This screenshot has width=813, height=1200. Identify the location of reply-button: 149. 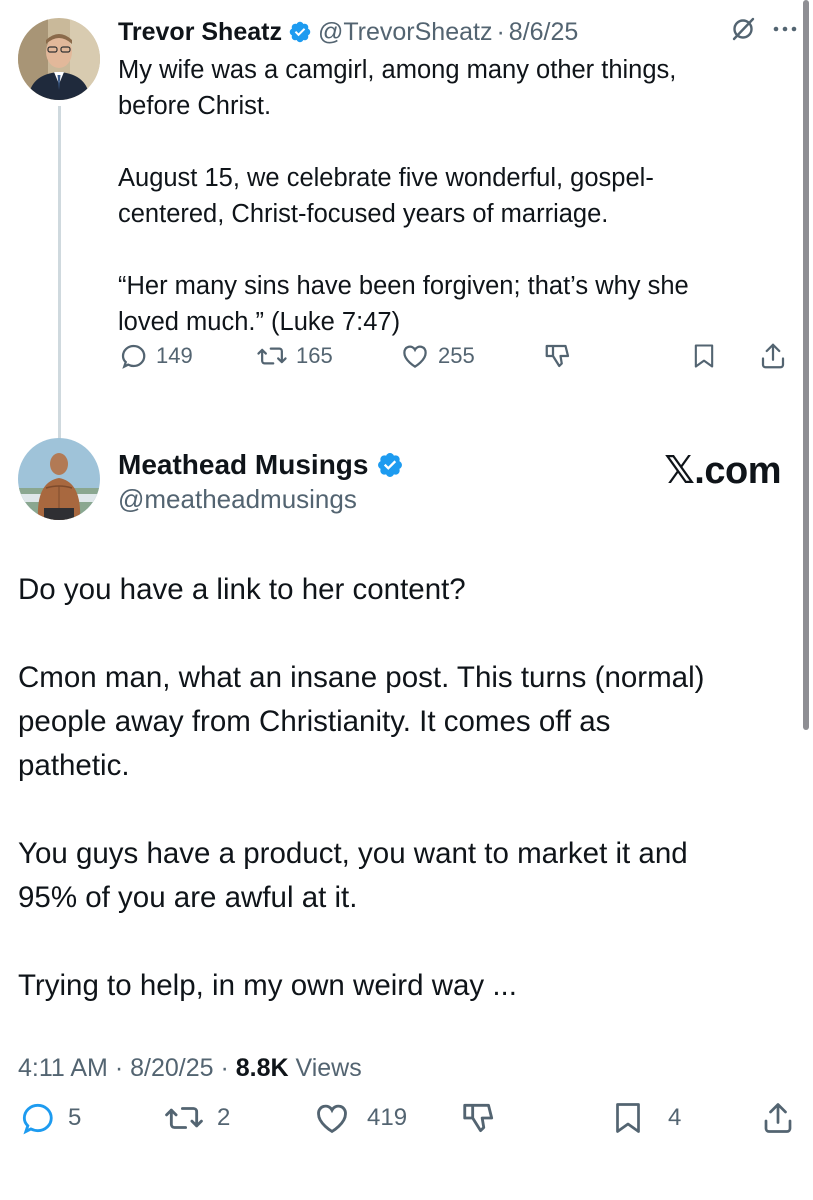
(155, 356).